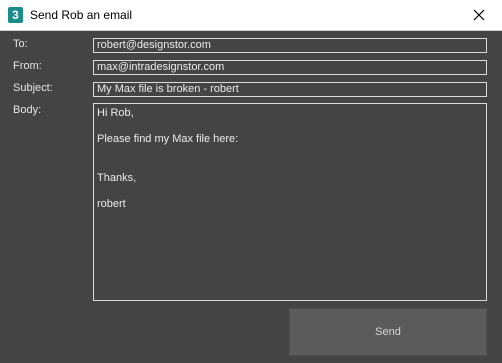  I want to click on body-line: robert, so click(111, 204).